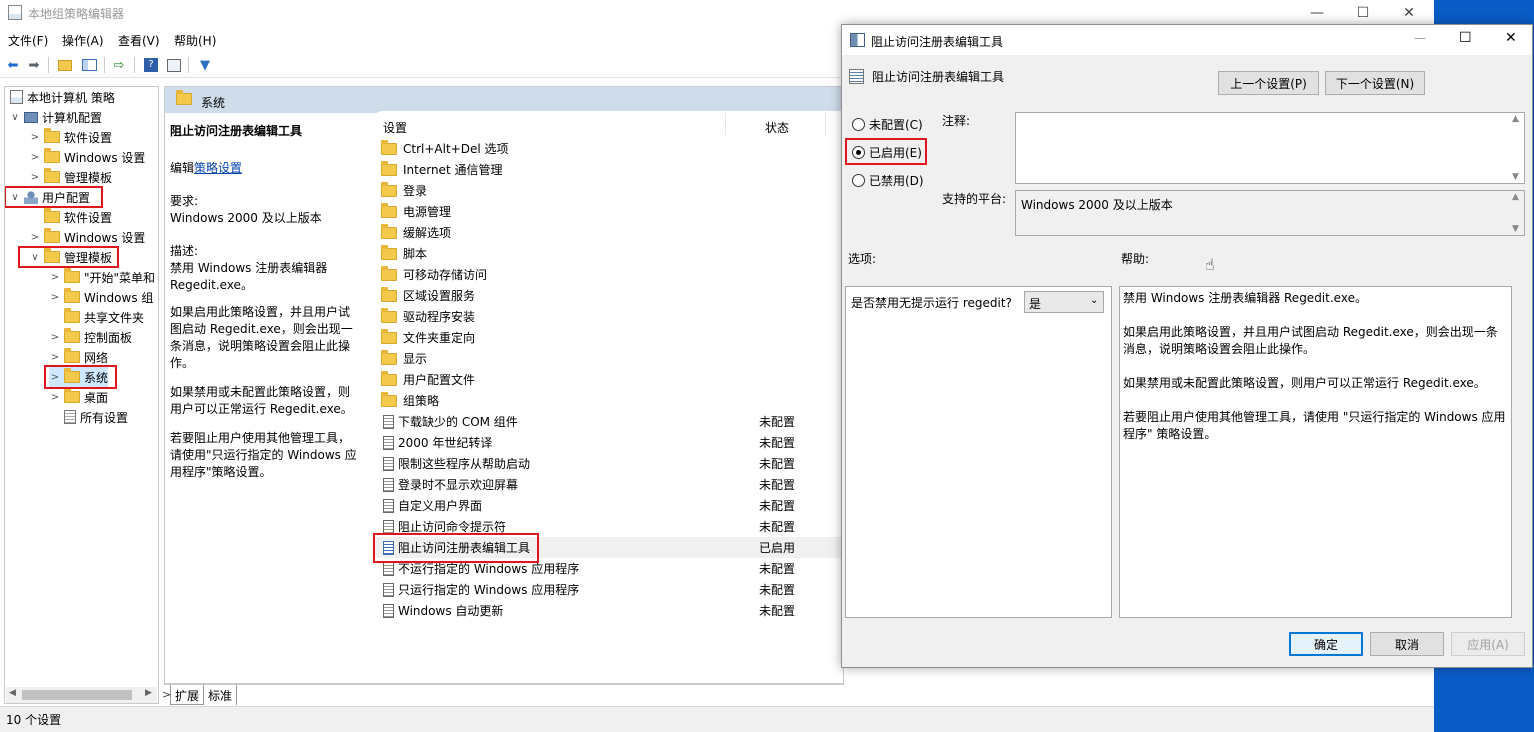  What do you see at coordinates (83, 40) in the screenshot?
I see `menu-action: 操作(A)` at bounding box center [83, 40].